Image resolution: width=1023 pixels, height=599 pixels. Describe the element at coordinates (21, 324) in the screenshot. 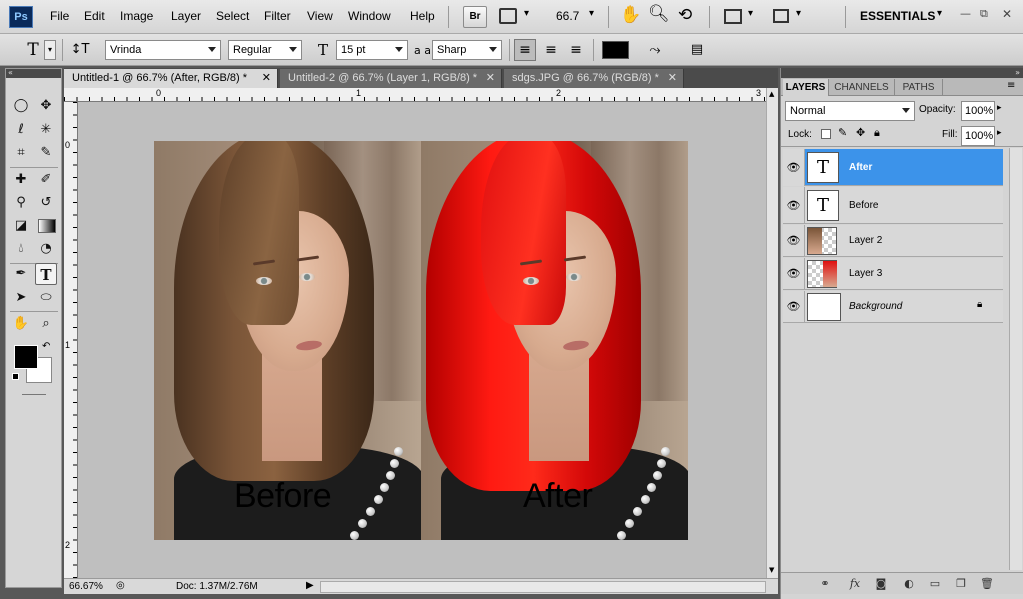

I see `hand-tool-icon: ✋` at that location.